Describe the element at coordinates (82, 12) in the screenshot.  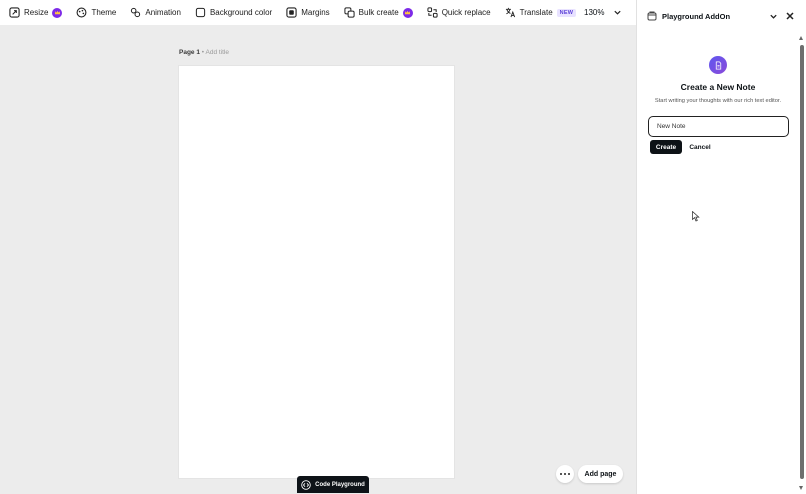
I see `palette-icon` at that location.